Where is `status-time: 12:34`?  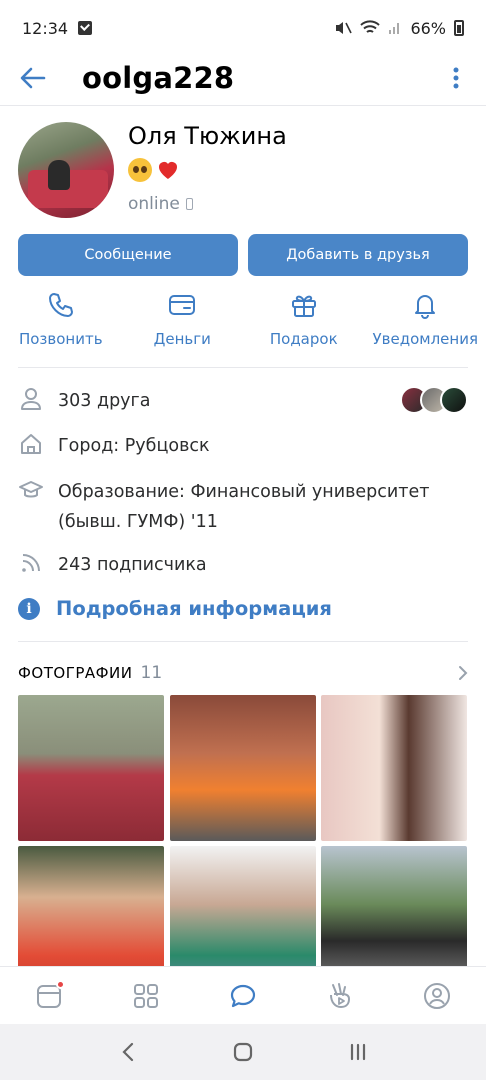 status-time: 12:34 is located at coordinates (45, 28).